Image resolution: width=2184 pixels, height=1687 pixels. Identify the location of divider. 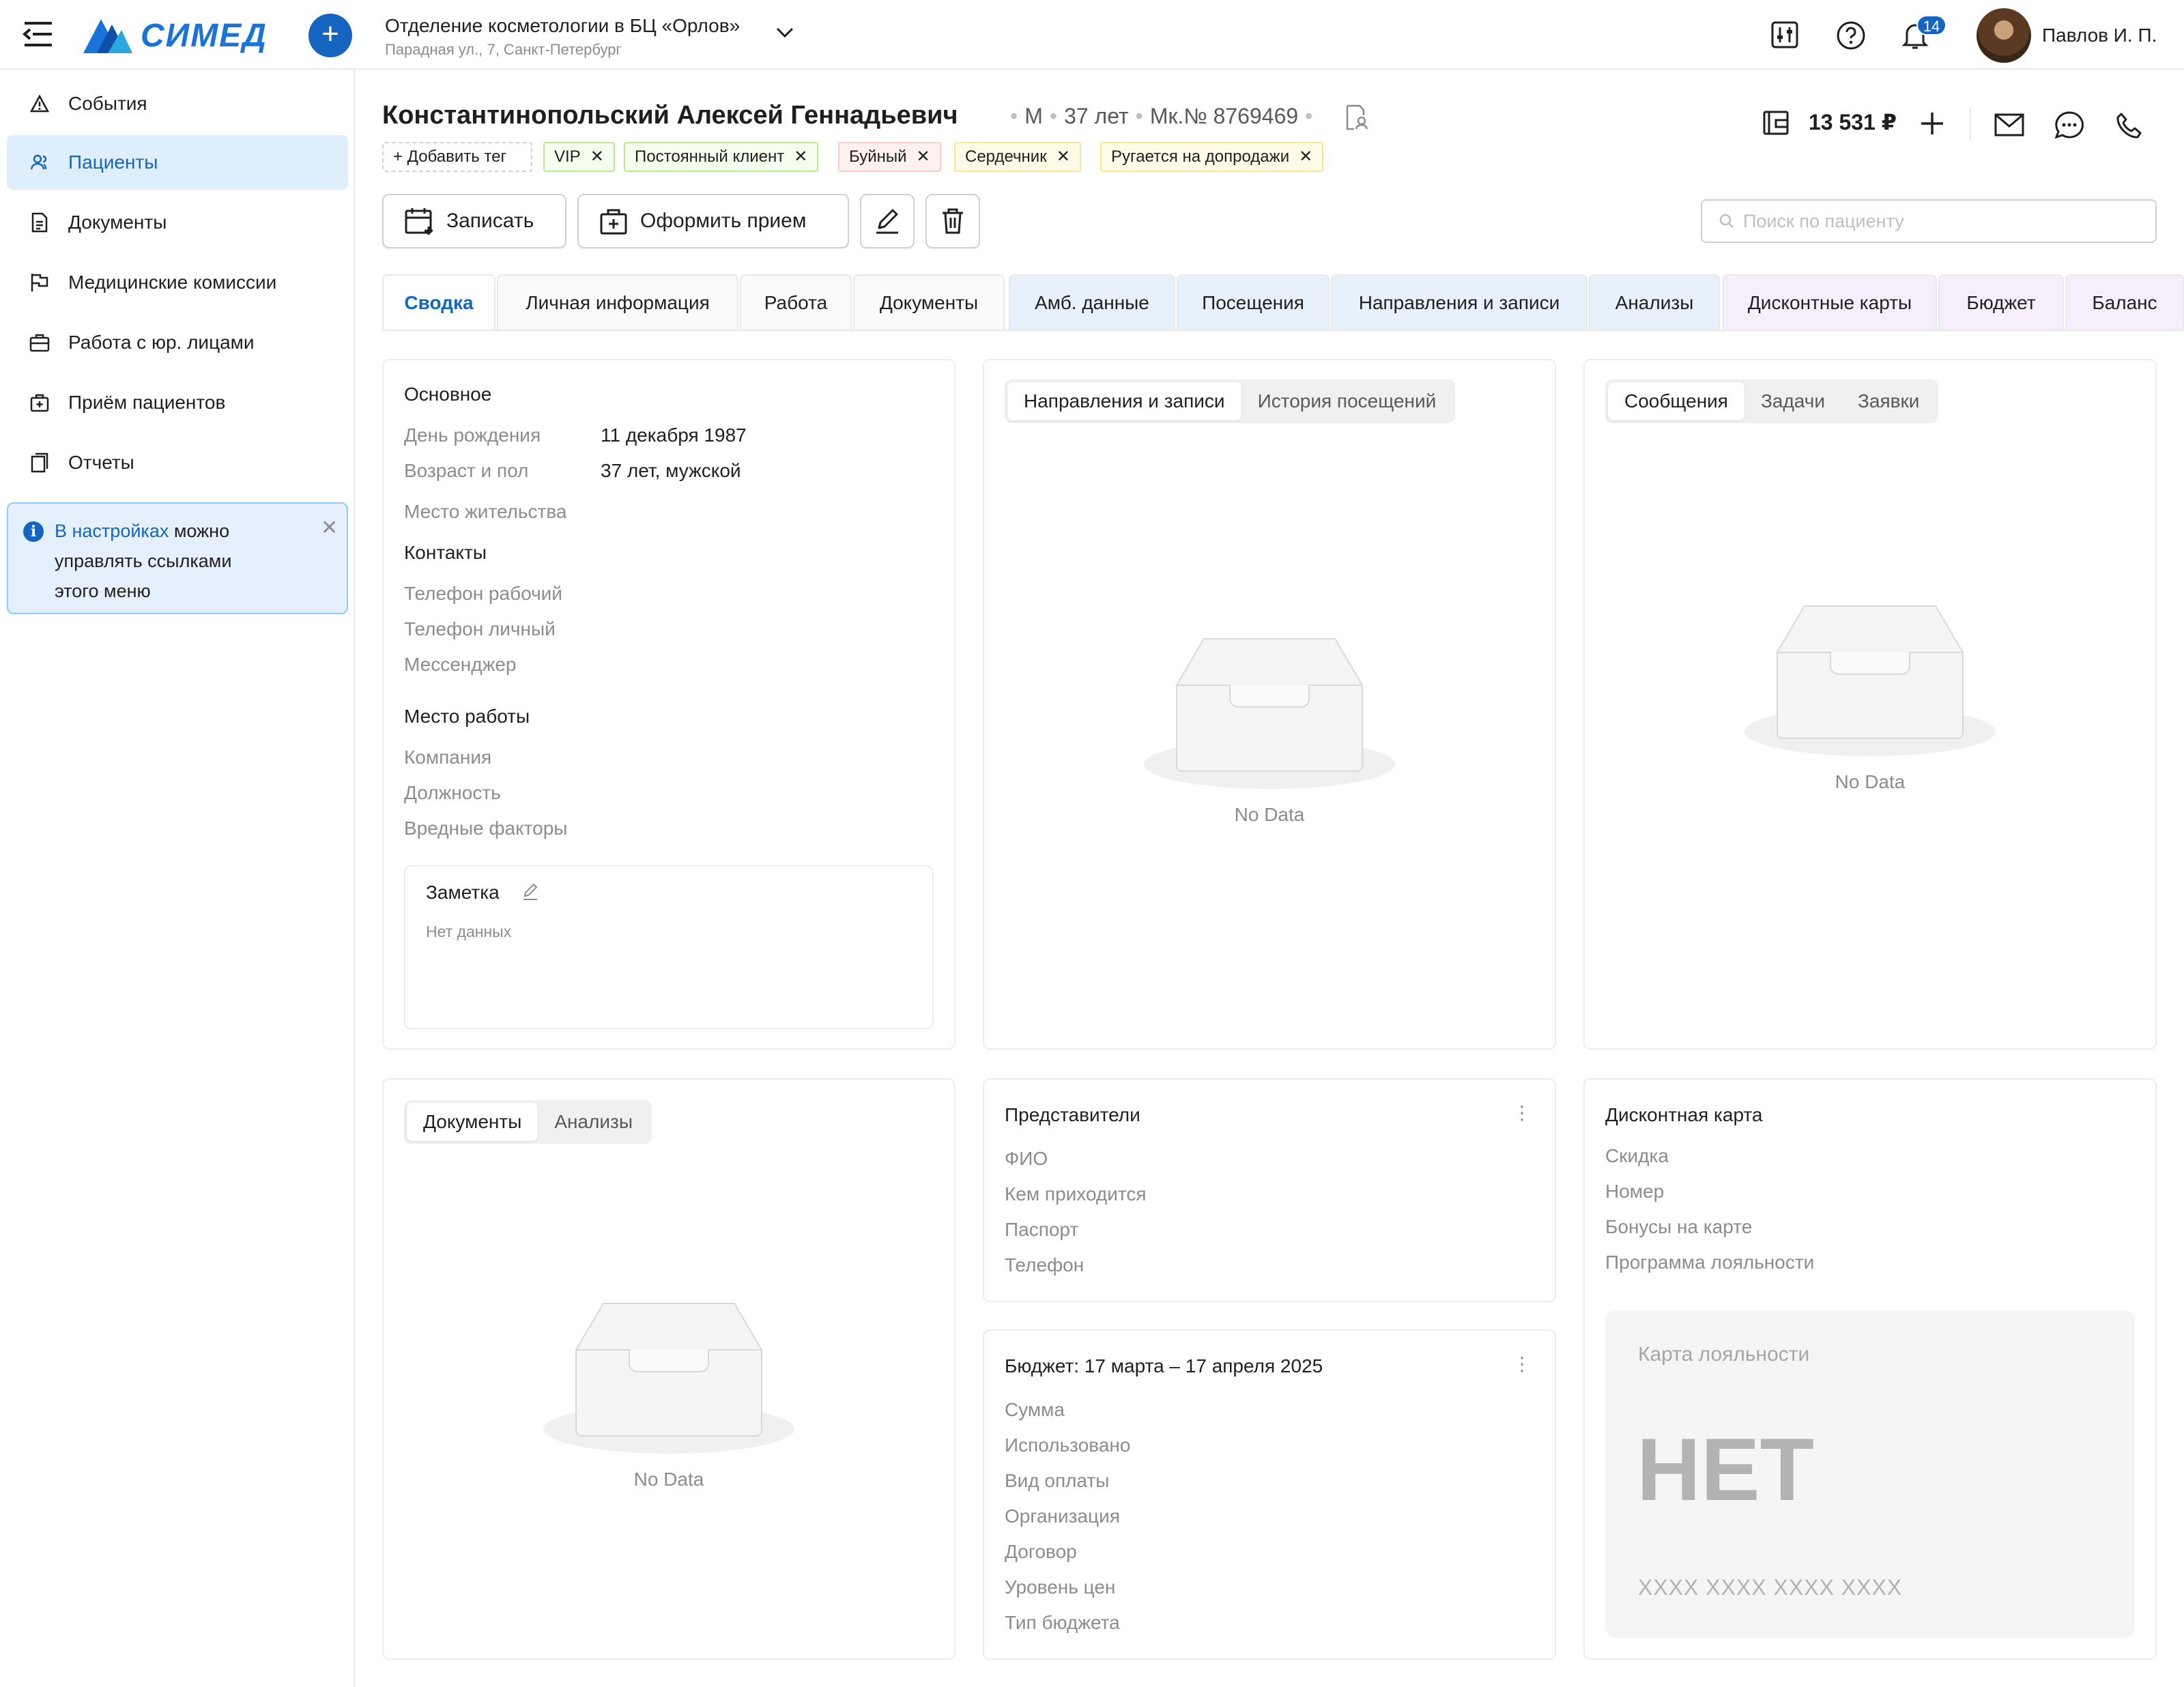
(1970, 124).